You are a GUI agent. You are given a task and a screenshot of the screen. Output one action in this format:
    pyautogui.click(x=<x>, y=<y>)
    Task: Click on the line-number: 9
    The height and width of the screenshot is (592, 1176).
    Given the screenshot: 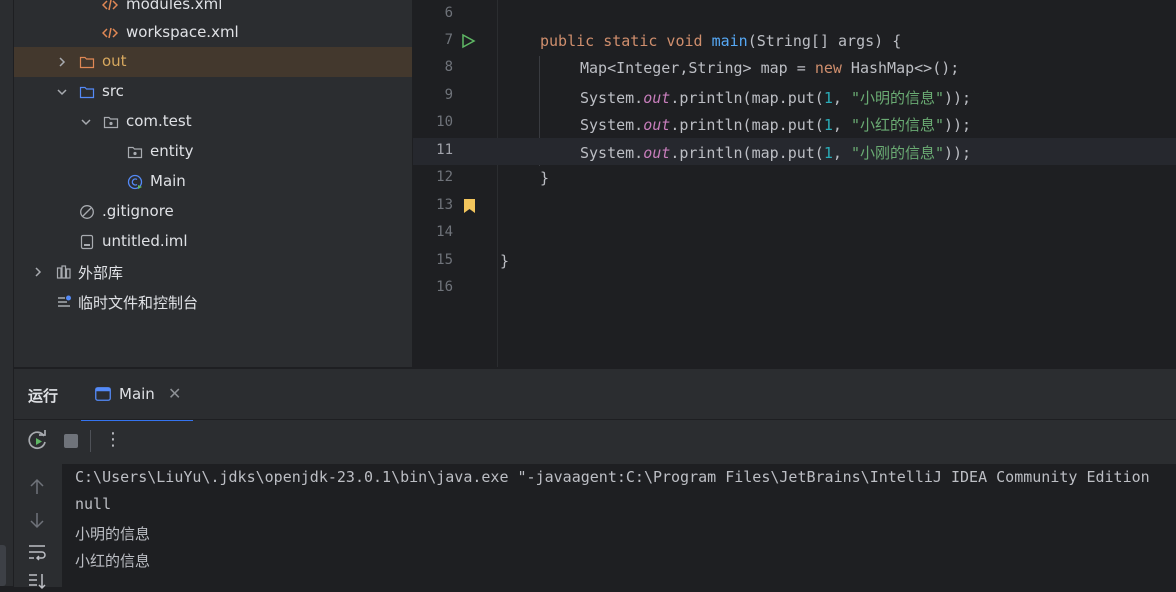 What is the action you would take?
    pyautogui.click(x=448, y=95)
    